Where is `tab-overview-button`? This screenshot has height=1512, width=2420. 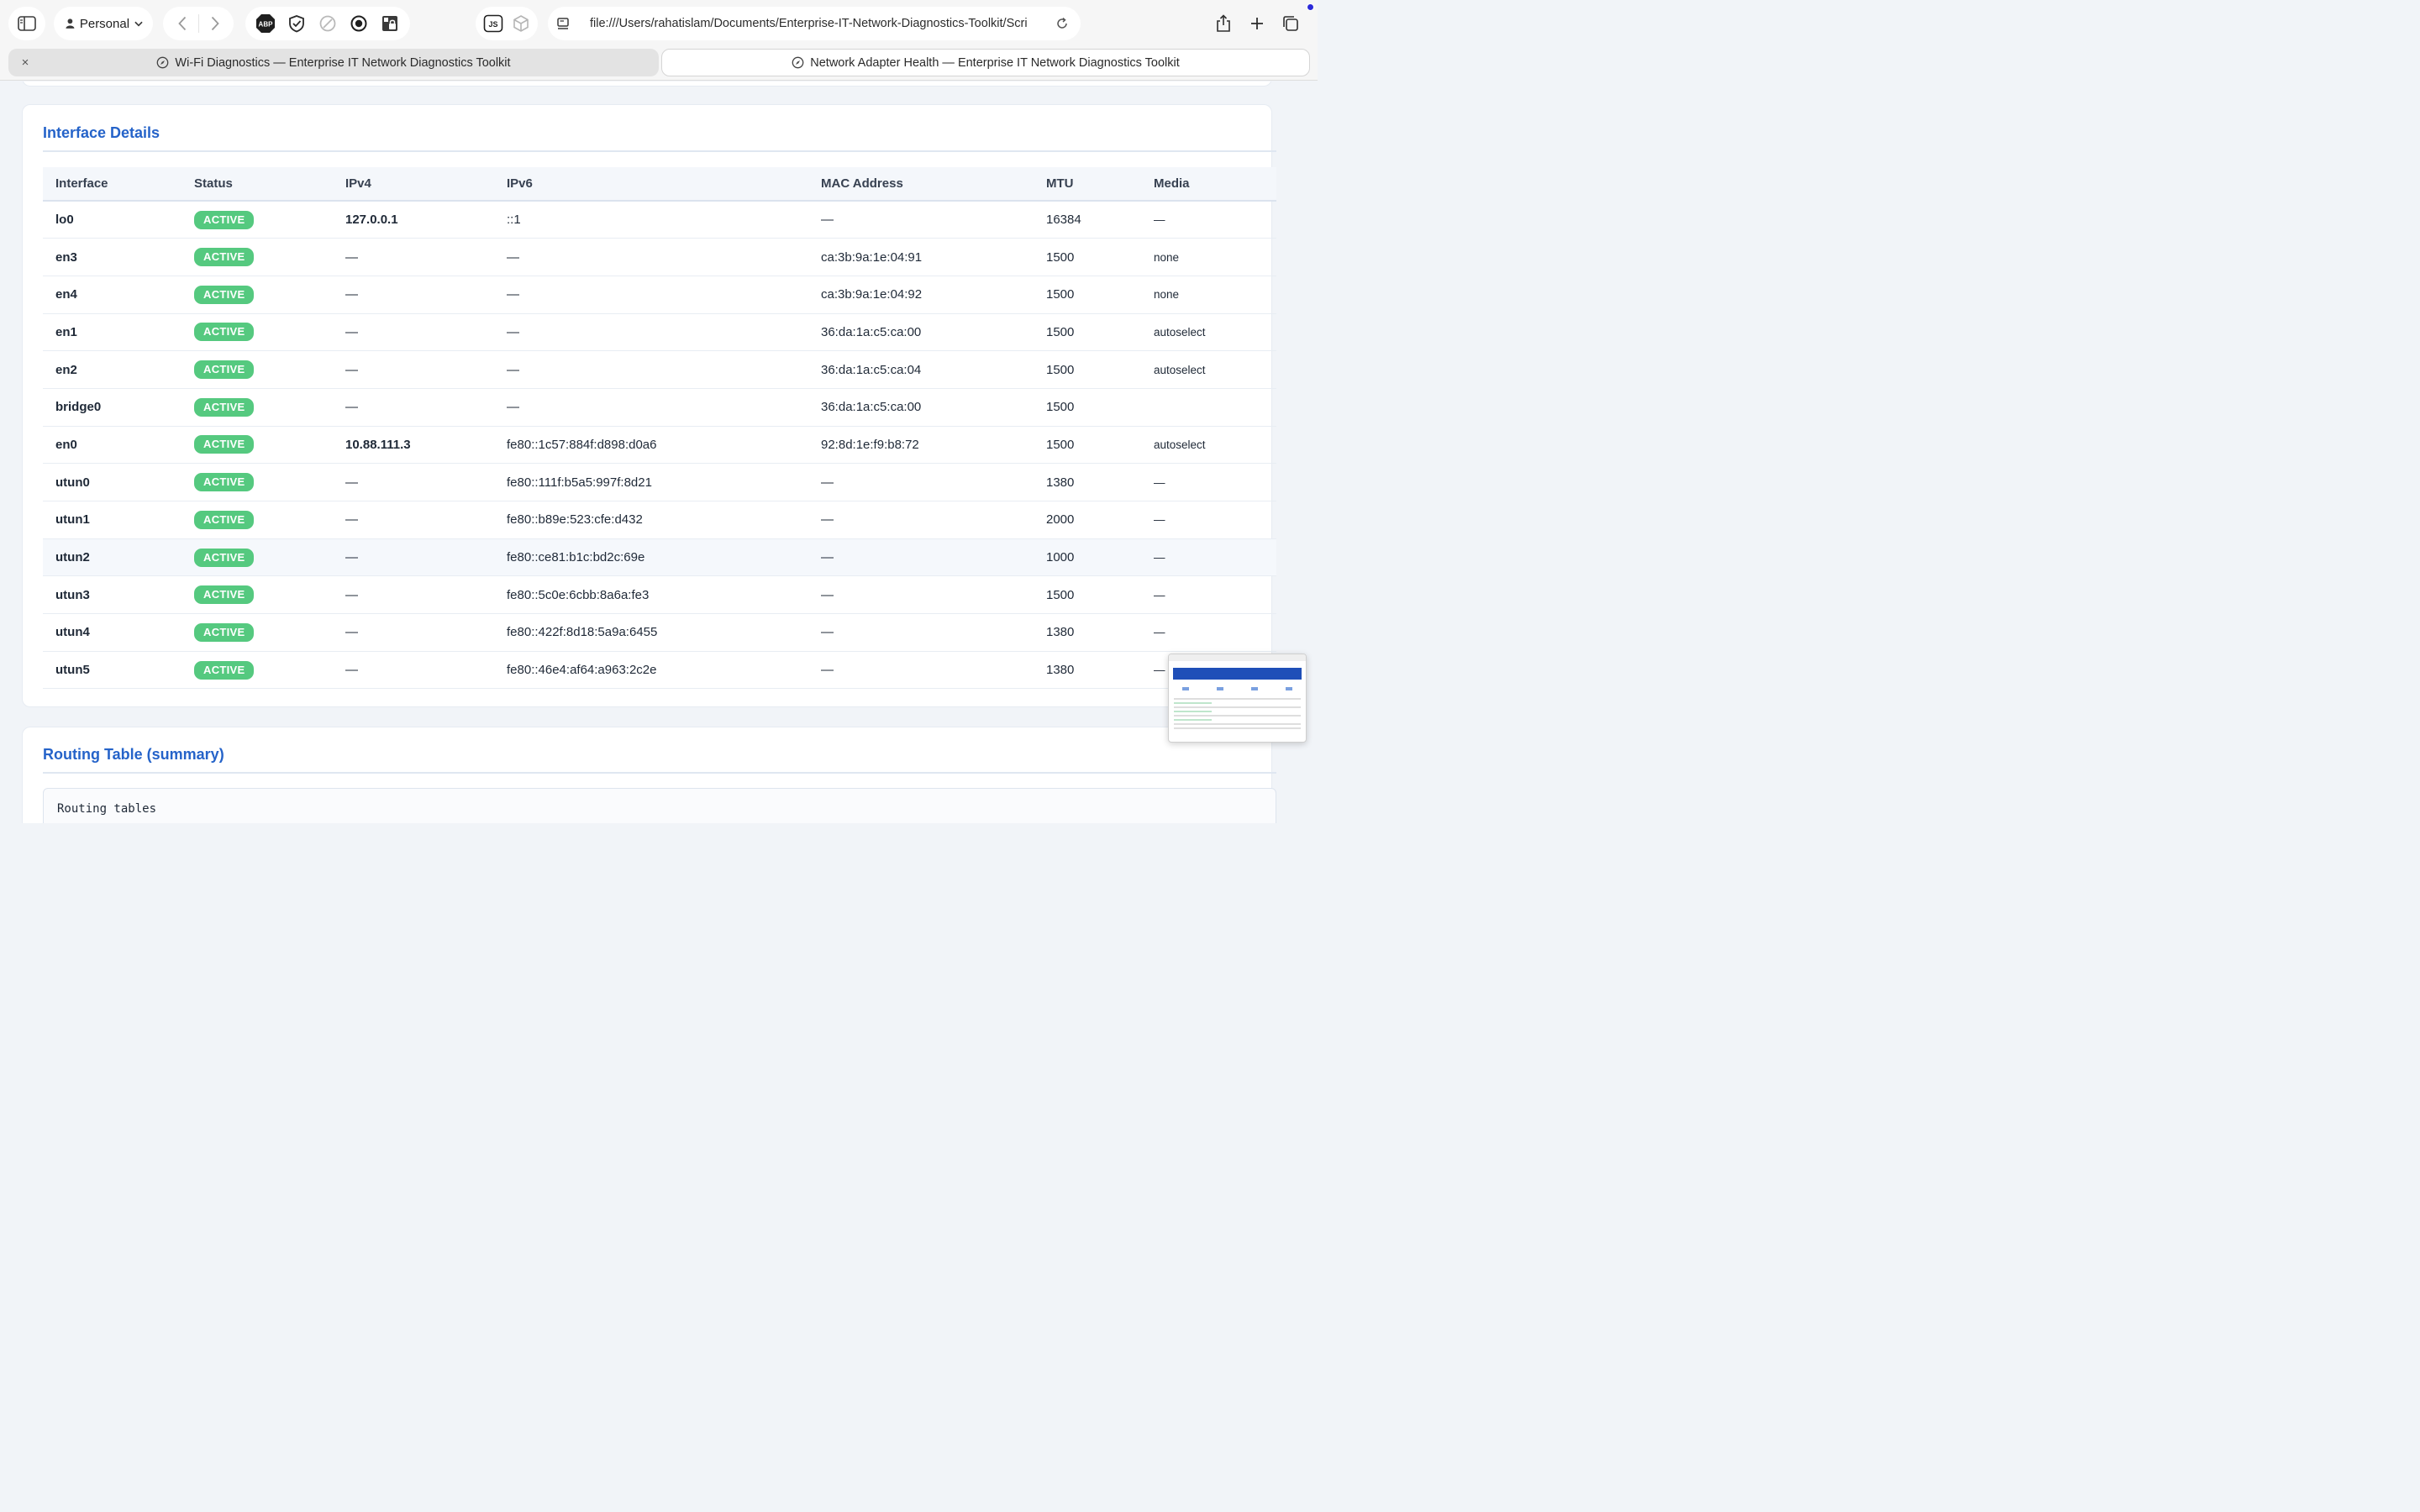 tab-overview-button is located at coordinates (1291, 23).